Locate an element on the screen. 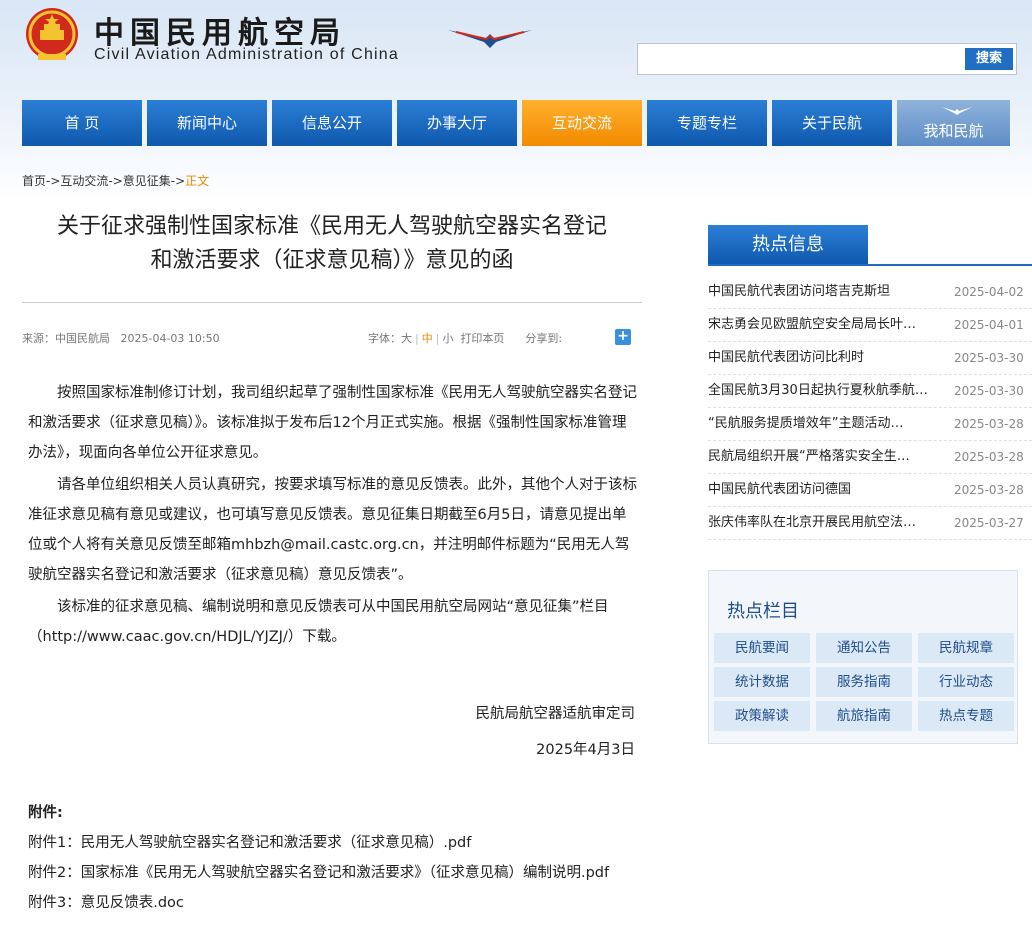 The image size is (1032, 950). hot-columns-title: 热点栏目 is located at coordinates (763, 611).